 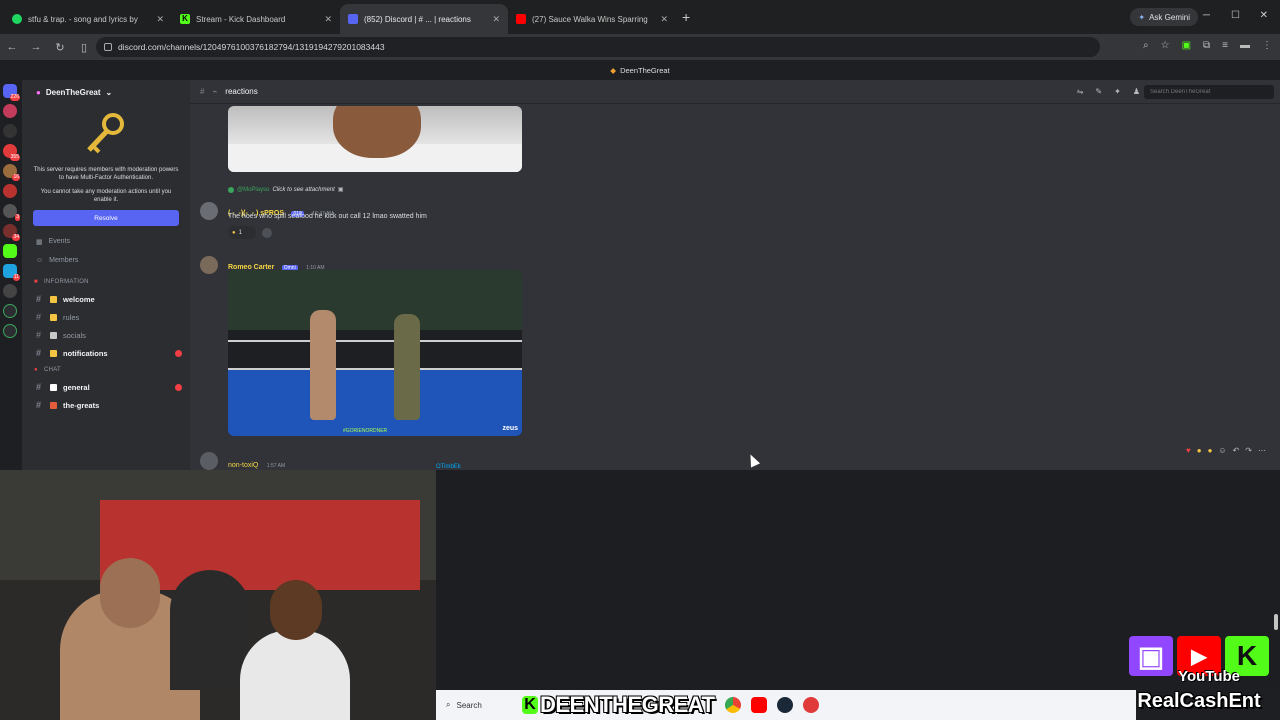 I want to click on youtube-label: YouTube, so click(x=1209, y=676).